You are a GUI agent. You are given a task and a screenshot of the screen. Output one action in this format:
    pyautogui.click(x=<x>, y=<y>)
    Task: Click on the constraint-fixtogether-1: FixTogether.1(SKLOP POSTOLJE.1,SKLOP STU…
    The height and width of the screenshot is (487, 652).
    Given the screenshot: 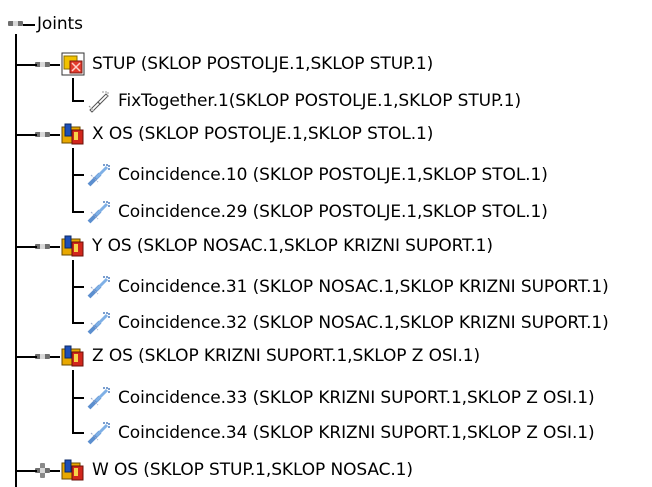 What is the action you would take?
    pyautogui.click(x=304, y=101)
    